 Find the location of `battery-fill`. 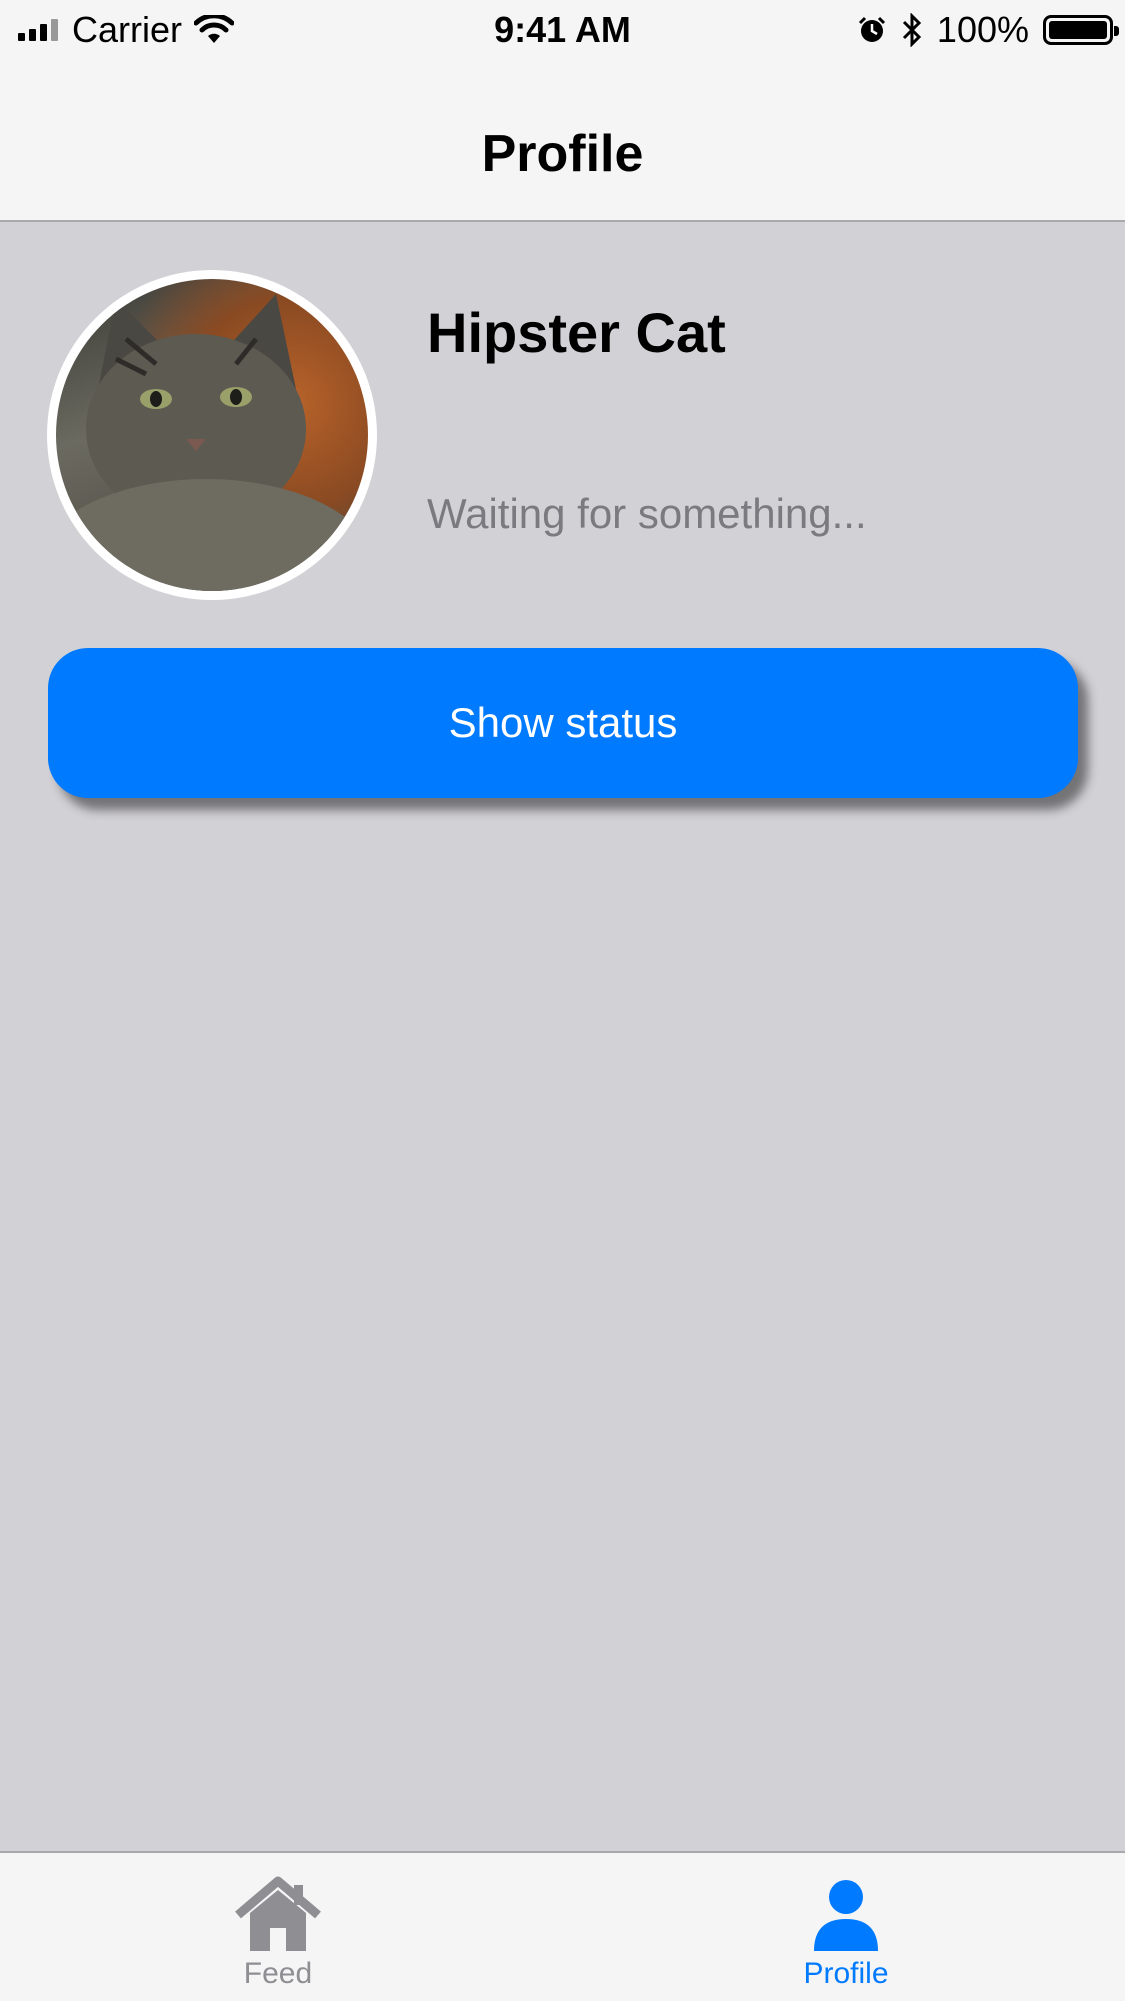

battery-fill is located at coordinates (1078, 30).